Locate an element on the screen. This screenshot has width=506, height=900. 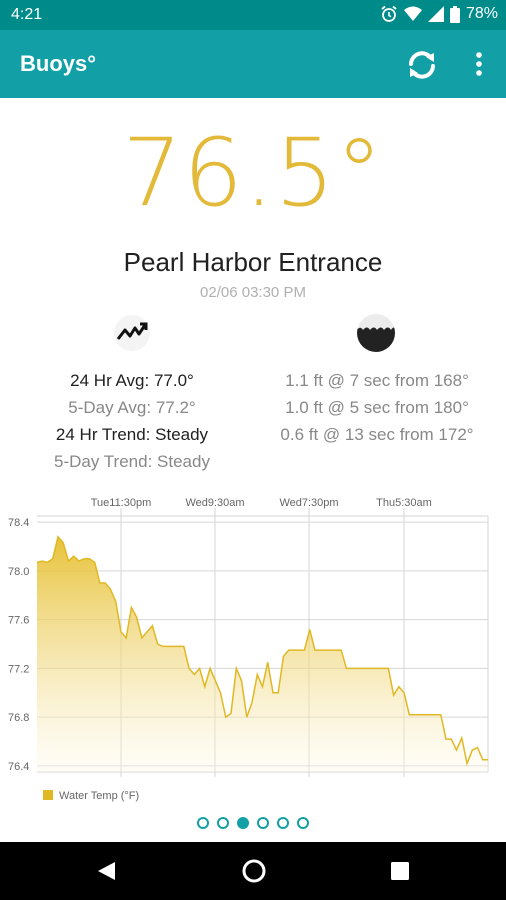
station-name: Pearl Harbor Entrance is located at coordinates (253, 262).